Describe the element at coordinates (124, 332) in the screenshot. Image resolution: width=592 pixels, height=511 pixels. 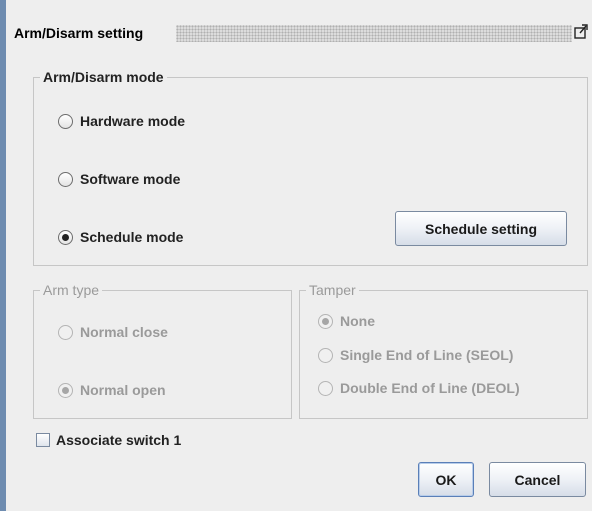
I see `normal-close-label: Normal close` at that location.